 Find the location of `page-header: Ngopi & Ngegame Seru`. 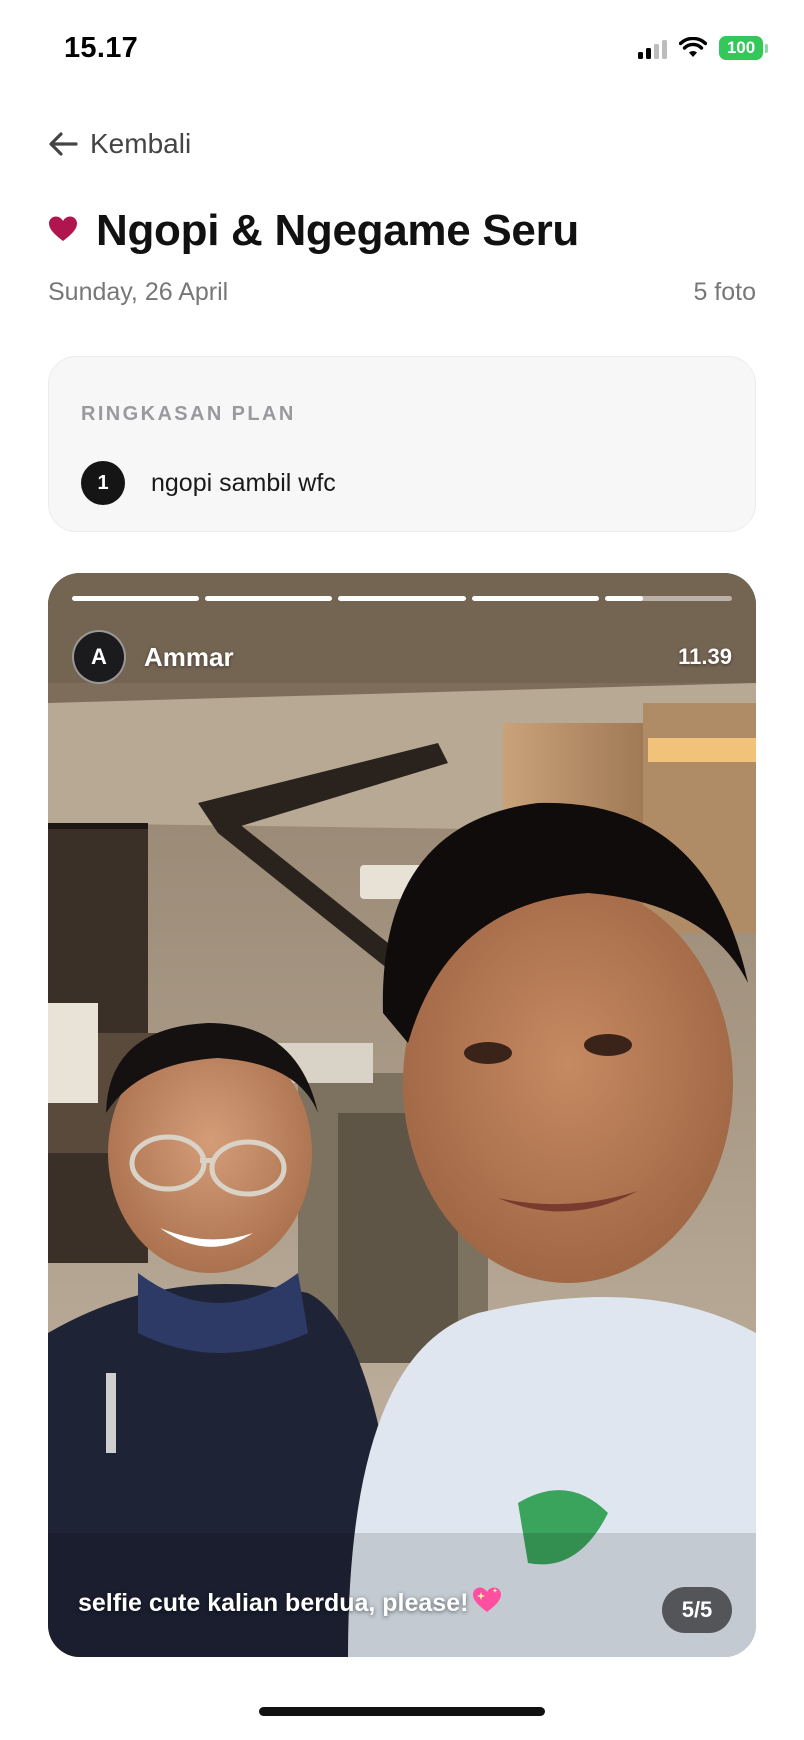

page-header: Ngopi & Ngegame Seru is located at coordinates (313, 231).